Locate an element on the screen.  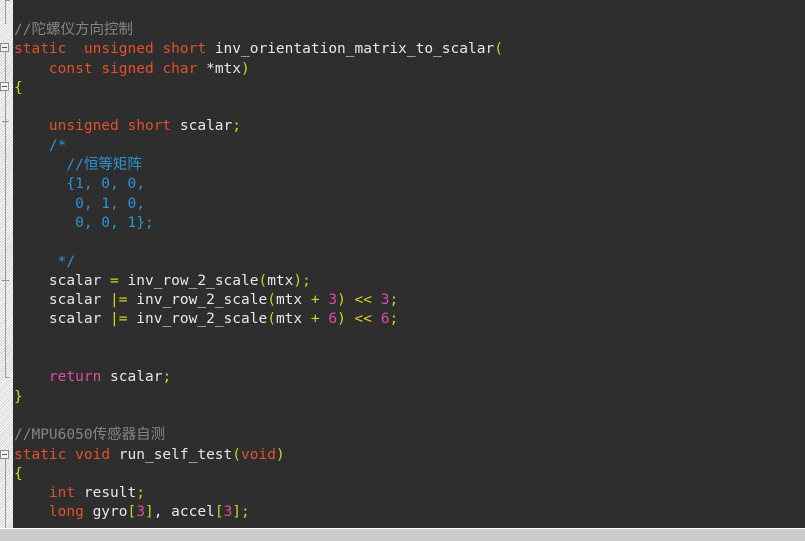
code-line: scalar |= inv_row_2_scale(mtx + 6) << 6; is located at coordinates (409, 319).